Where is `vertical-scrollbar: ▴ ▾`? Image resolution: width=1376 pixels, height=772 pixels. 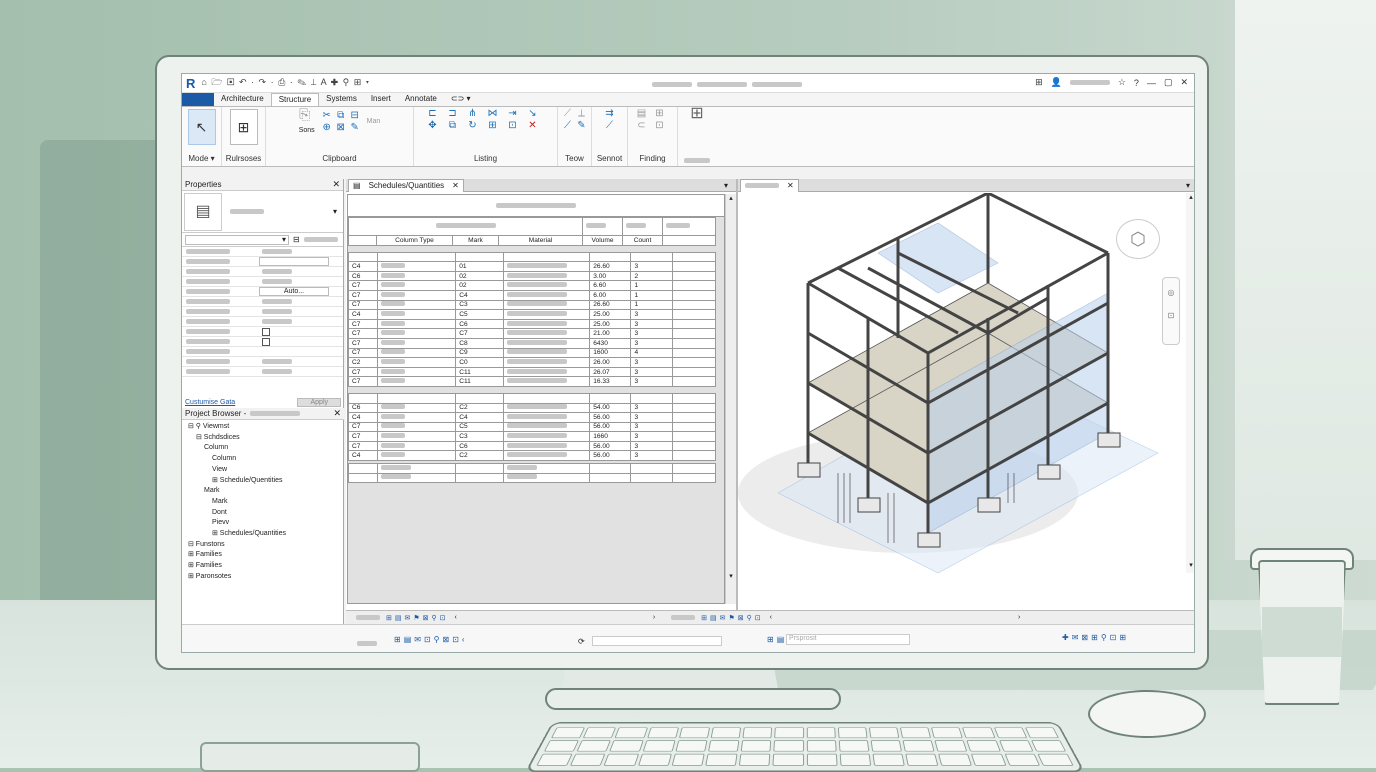 vertical-scrollbar: ▴ ▾ is located at coordinates (1190, 383).